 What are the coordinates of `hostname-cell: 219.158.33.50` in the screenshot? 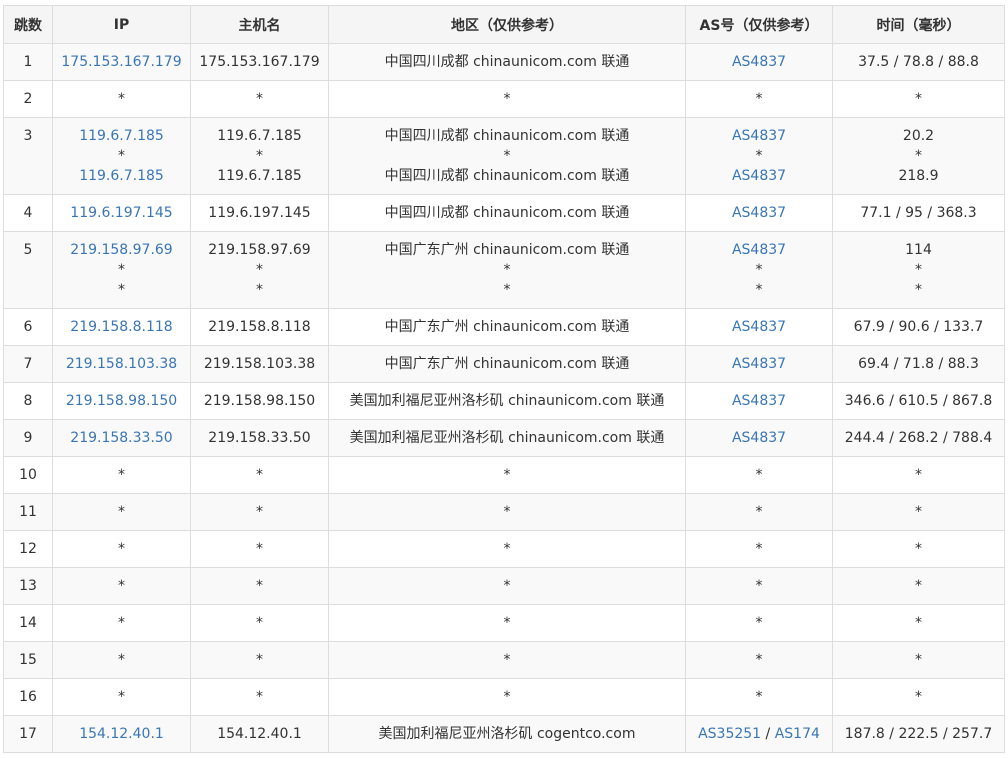 It's located at (259, 438).